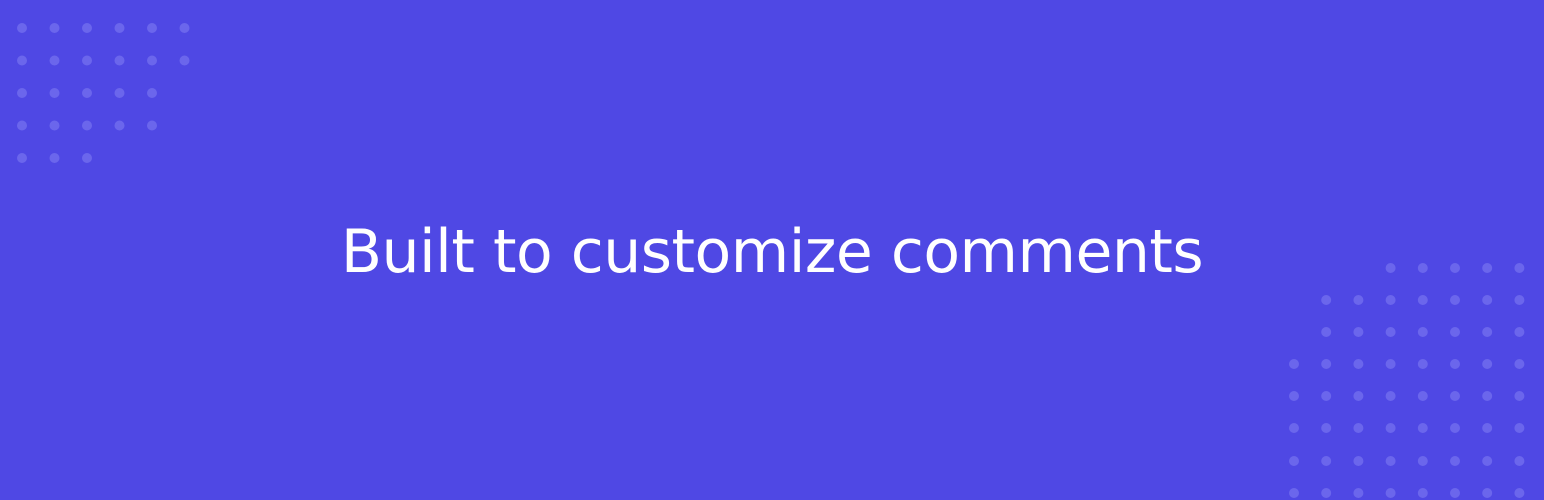 The image size is (1544, 500). What do you see at coordinates (103, 93) in the screenshot?
I see `dot-grid-top-left` at bounding box center [103, 93].